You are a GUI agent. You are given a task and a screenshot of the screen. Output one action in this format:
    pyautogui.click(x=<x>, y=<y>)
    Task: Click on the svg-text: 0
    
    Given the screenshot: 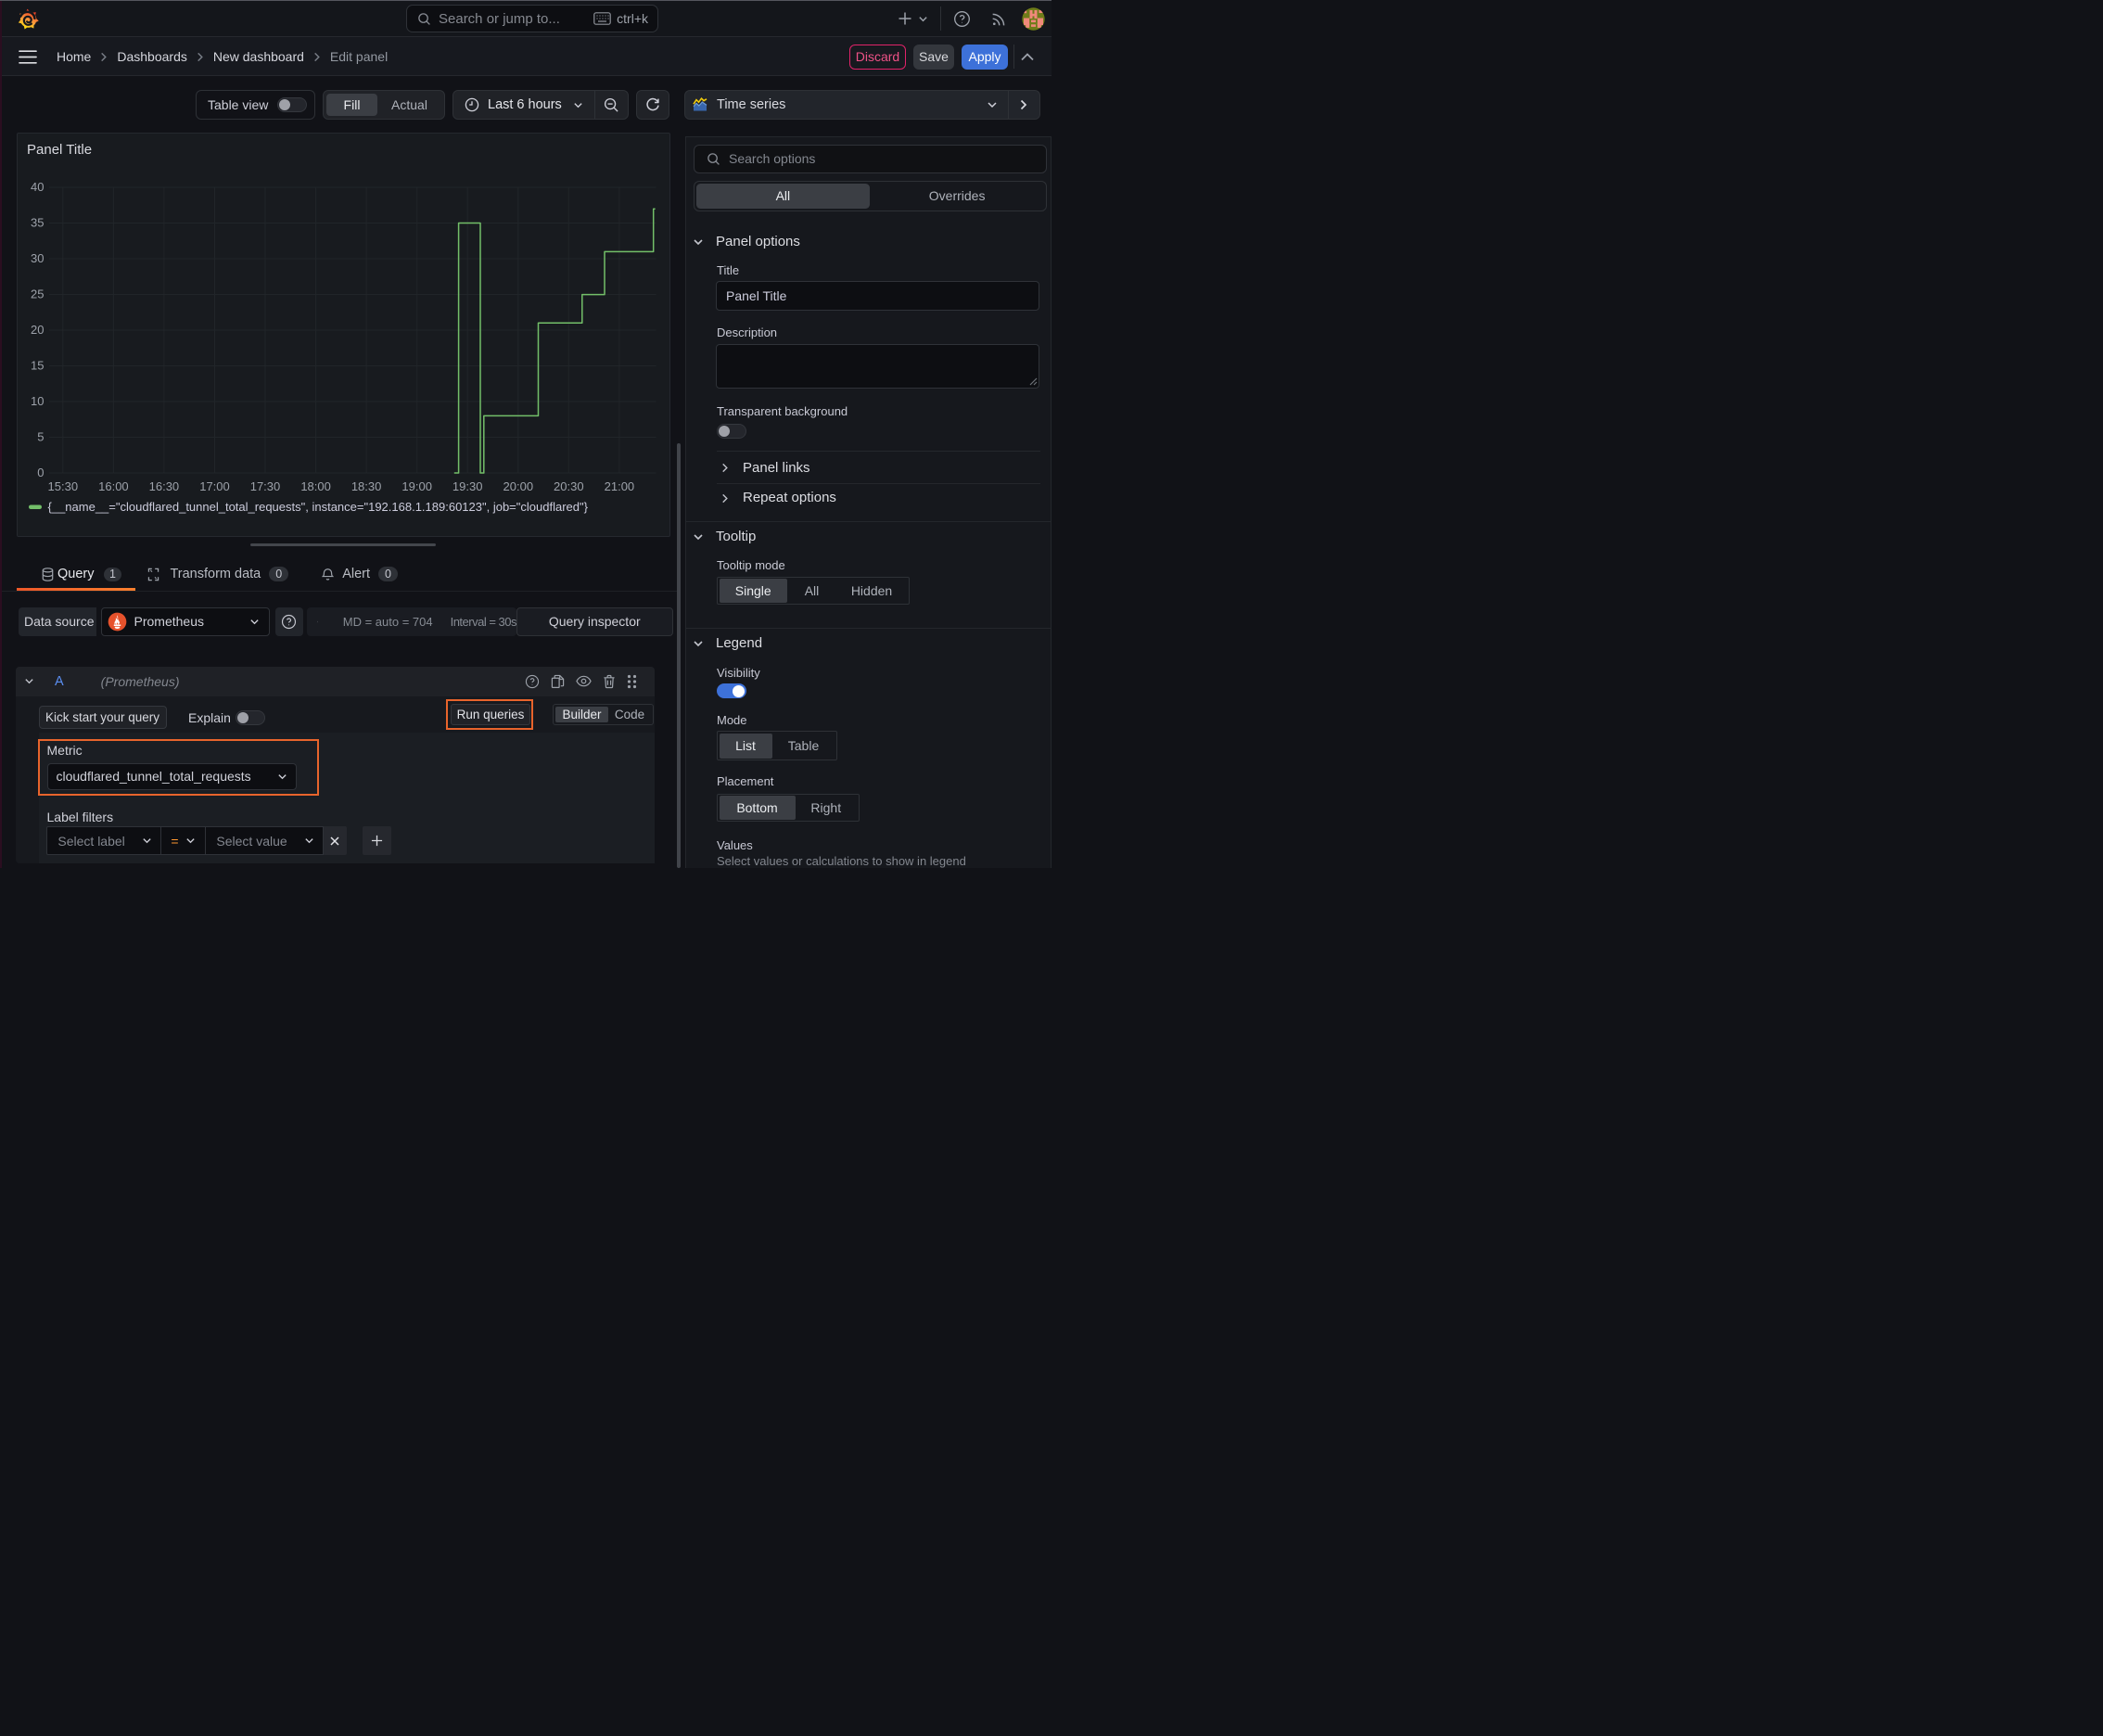 What is the action you would take?
    pyautogui.click(x=40, y=472)
    